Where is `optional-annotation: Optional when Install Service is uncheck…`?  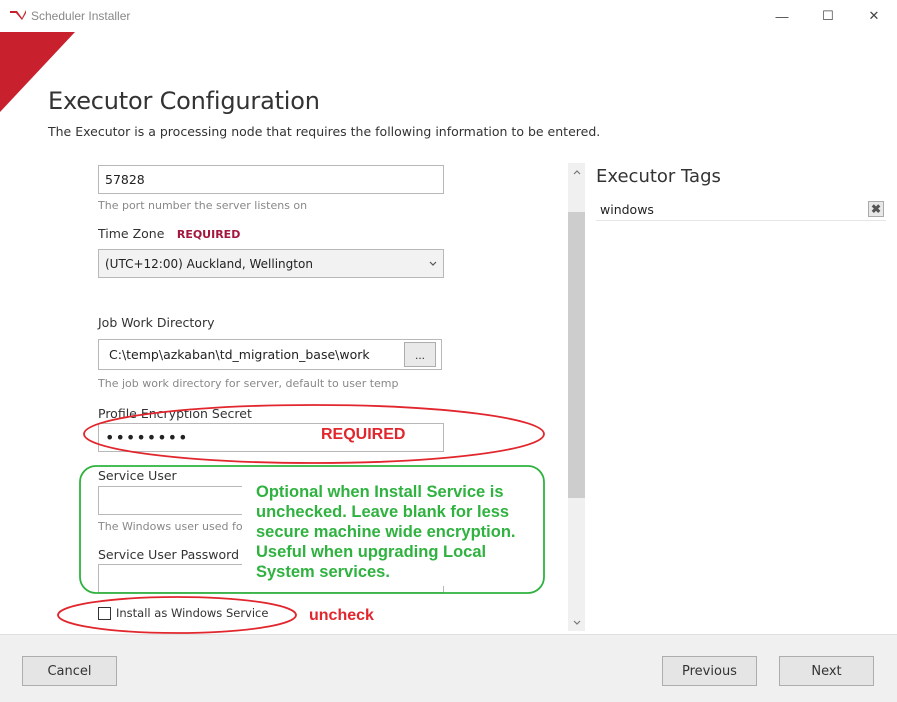
optional-annotation: Optional when Install Service is uncheck… is located at coordinates (386, 532).